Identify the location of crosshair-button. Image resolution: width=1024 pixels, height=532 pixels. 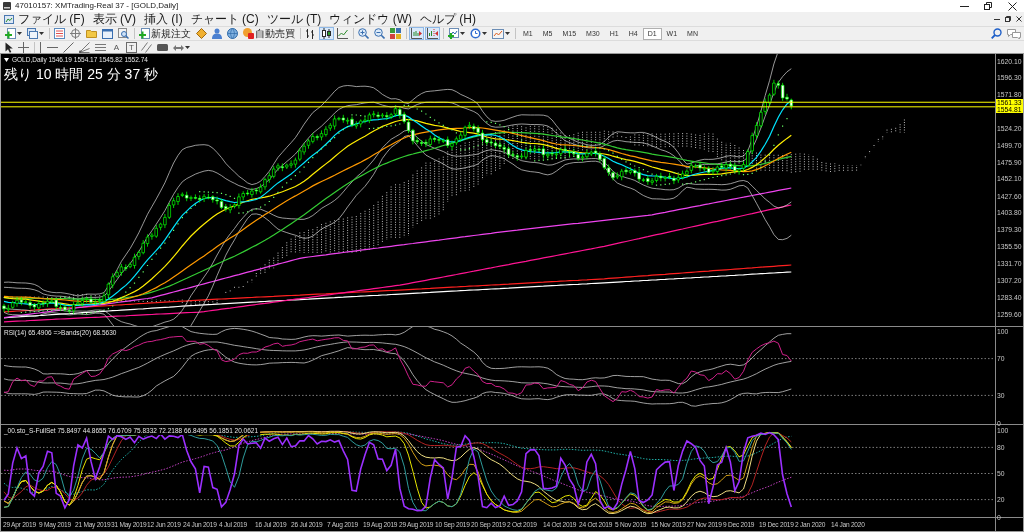
(23, 47).